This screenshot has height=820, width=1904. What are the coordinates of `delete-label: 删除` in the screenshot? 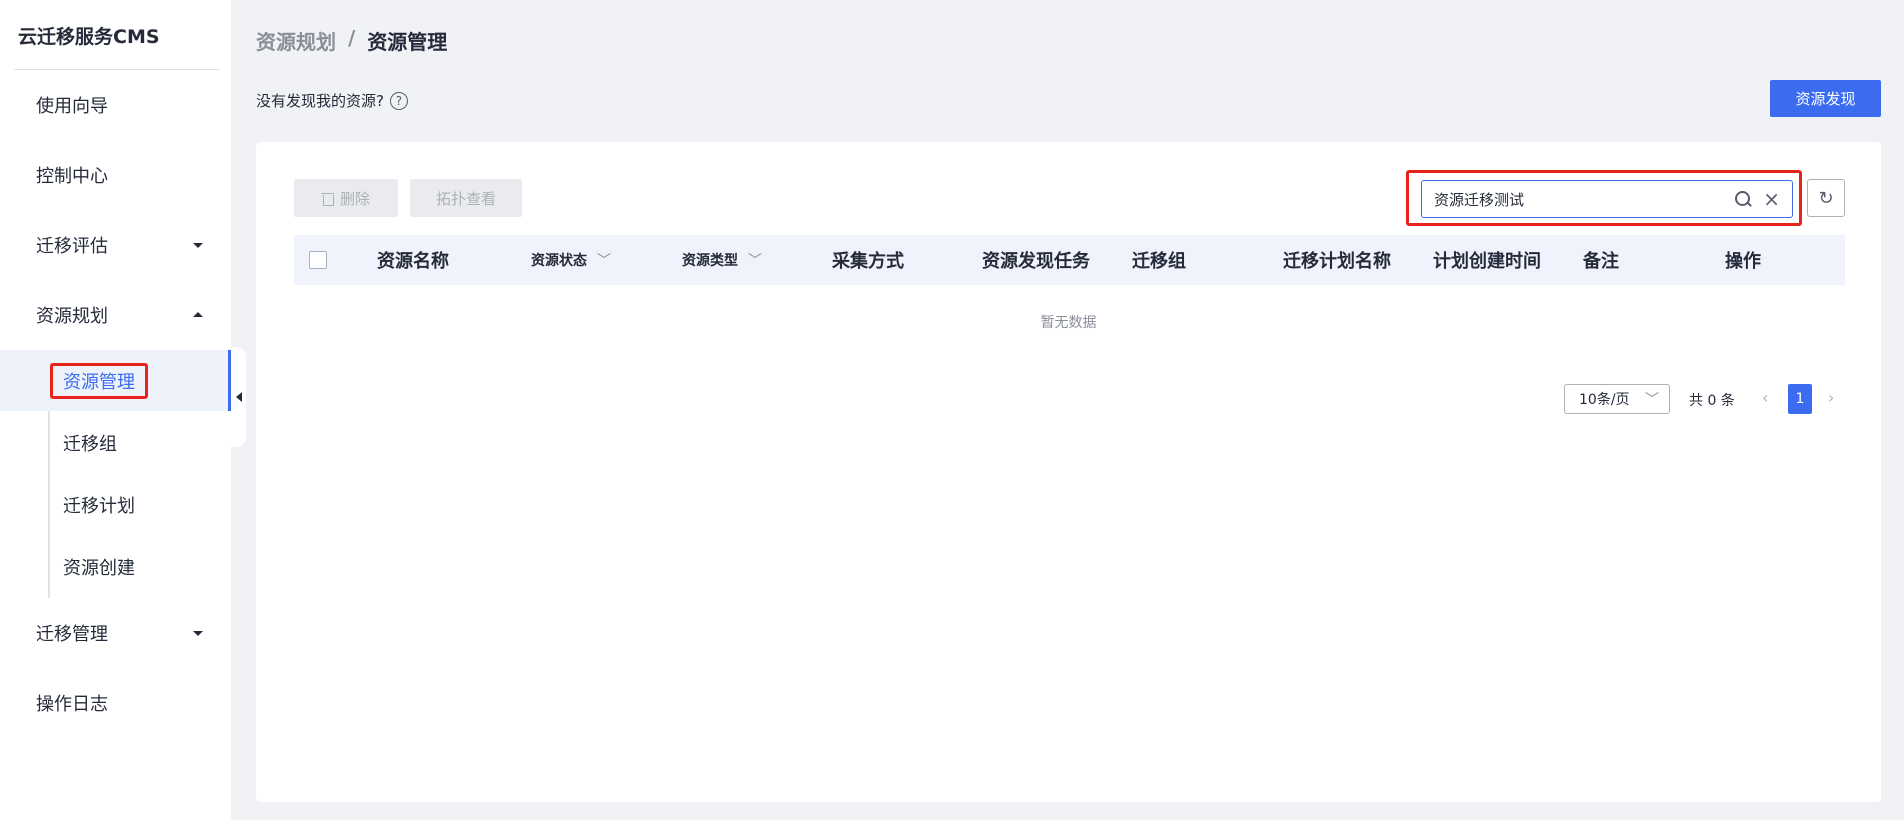 It's located at (354, 198).